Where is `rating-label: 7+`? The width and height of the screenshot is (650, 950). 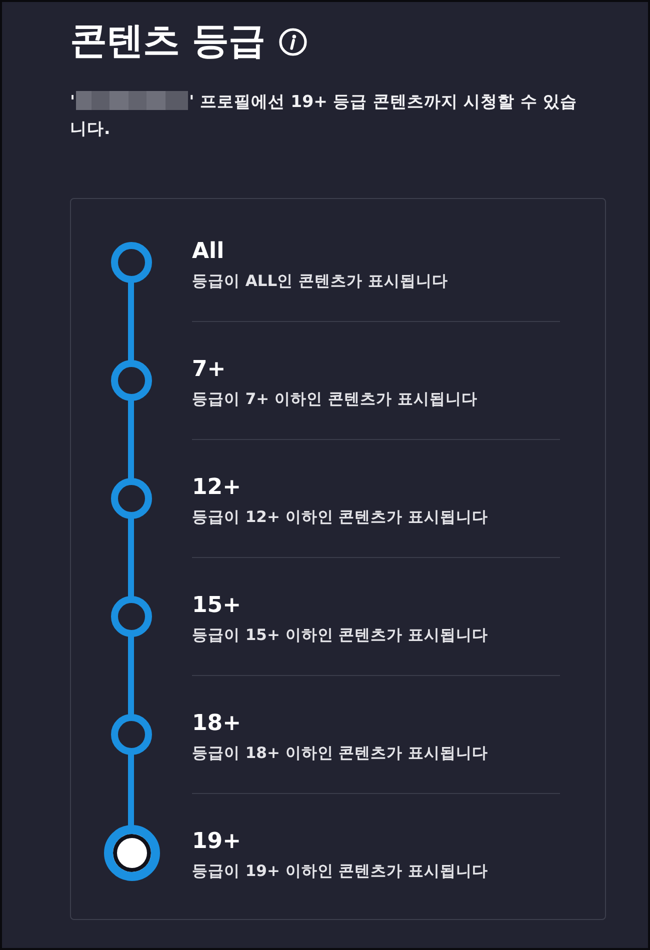
rating-label: 7+ is located at coordinates (209, 370).